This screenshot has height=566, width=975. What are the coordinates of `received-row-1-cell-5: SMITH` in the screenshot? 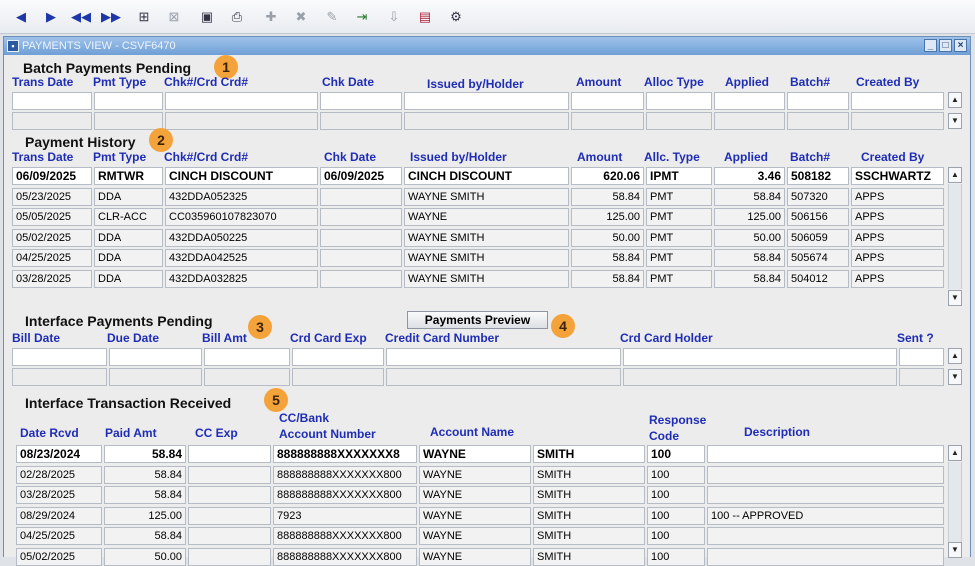 It's located at (589, 474).